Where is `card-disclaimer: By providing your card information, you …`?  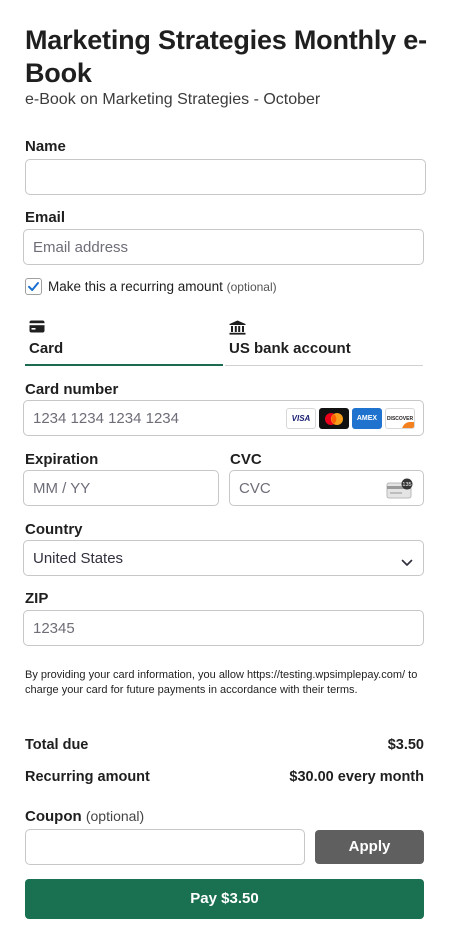 card-disclaimer: By providing your card information, you … is located at coordinates (221, 682).